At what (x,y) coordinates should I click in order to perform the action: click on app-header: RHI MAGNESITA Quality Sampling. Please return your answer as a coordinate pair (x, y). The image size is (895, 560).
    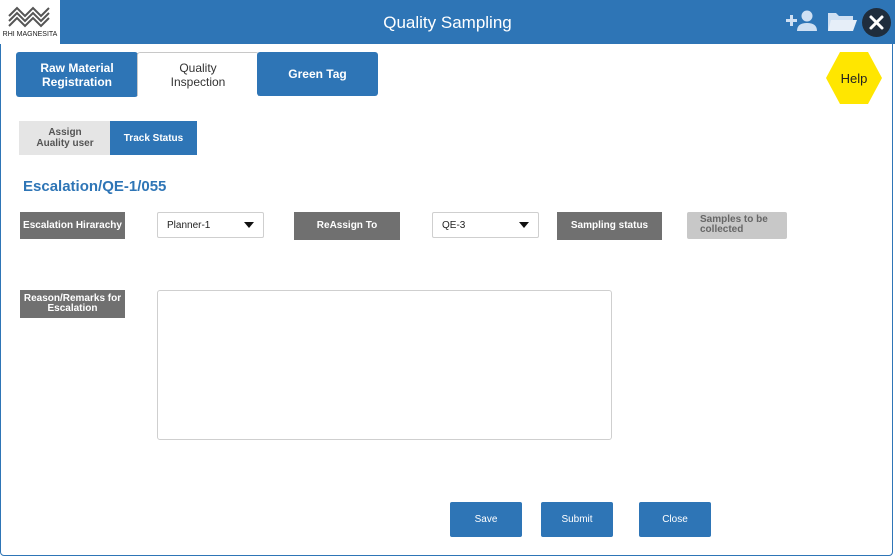
    Looking at the image, I should click on (447, 22).